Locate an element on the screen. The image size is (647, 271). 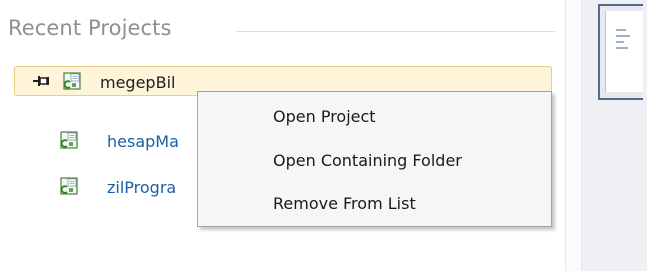
thumbnail-page is located at coordinates (624, 51).